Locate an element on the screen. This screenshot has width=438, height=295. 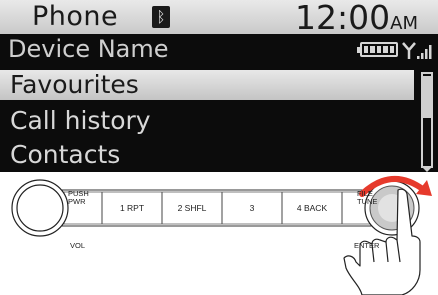
bluetooth-icon: ᛒ is located at coordinates (161, 17).